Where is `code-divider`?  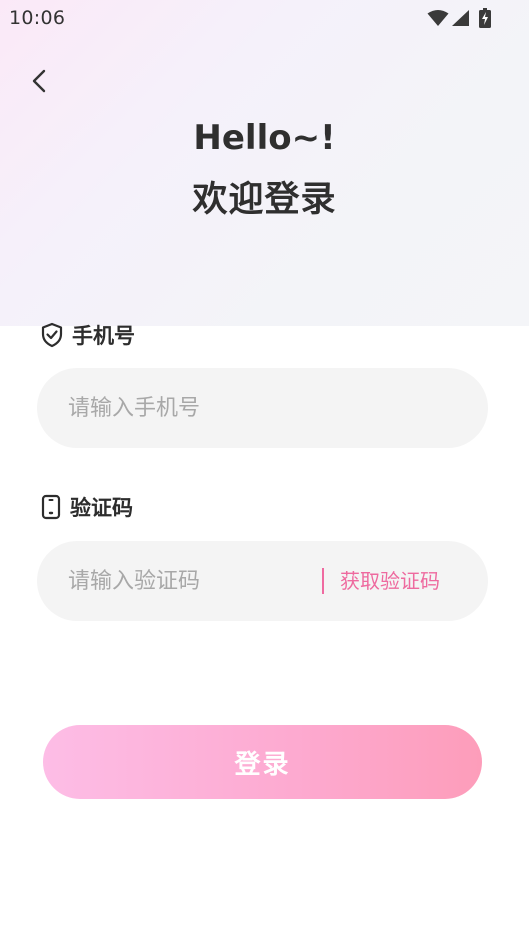 code-divider is located at coordinates (323, 581).